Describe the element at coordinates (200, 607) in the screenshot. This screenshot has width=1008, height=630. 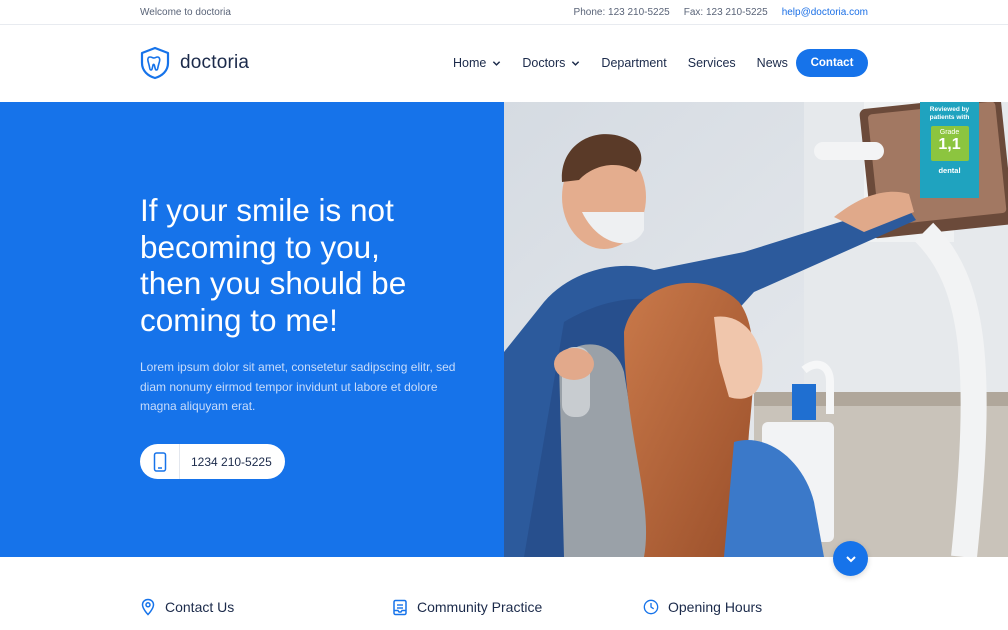
I see `info-contact-label: Contact Us` at that location.